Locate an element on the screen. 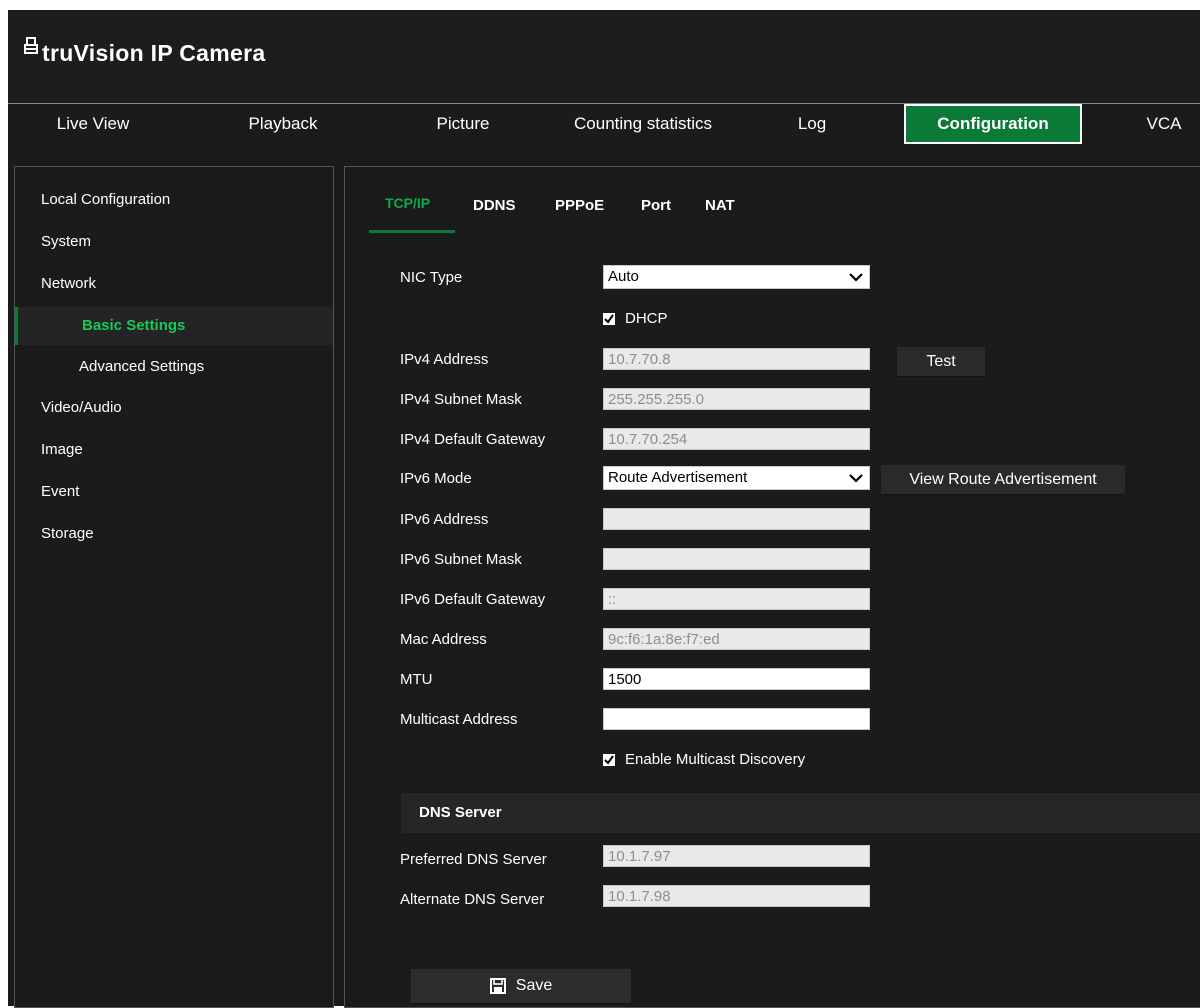  sidebar-item-advanced-settings: Advanced Settings is located at coordinates (174, 367).